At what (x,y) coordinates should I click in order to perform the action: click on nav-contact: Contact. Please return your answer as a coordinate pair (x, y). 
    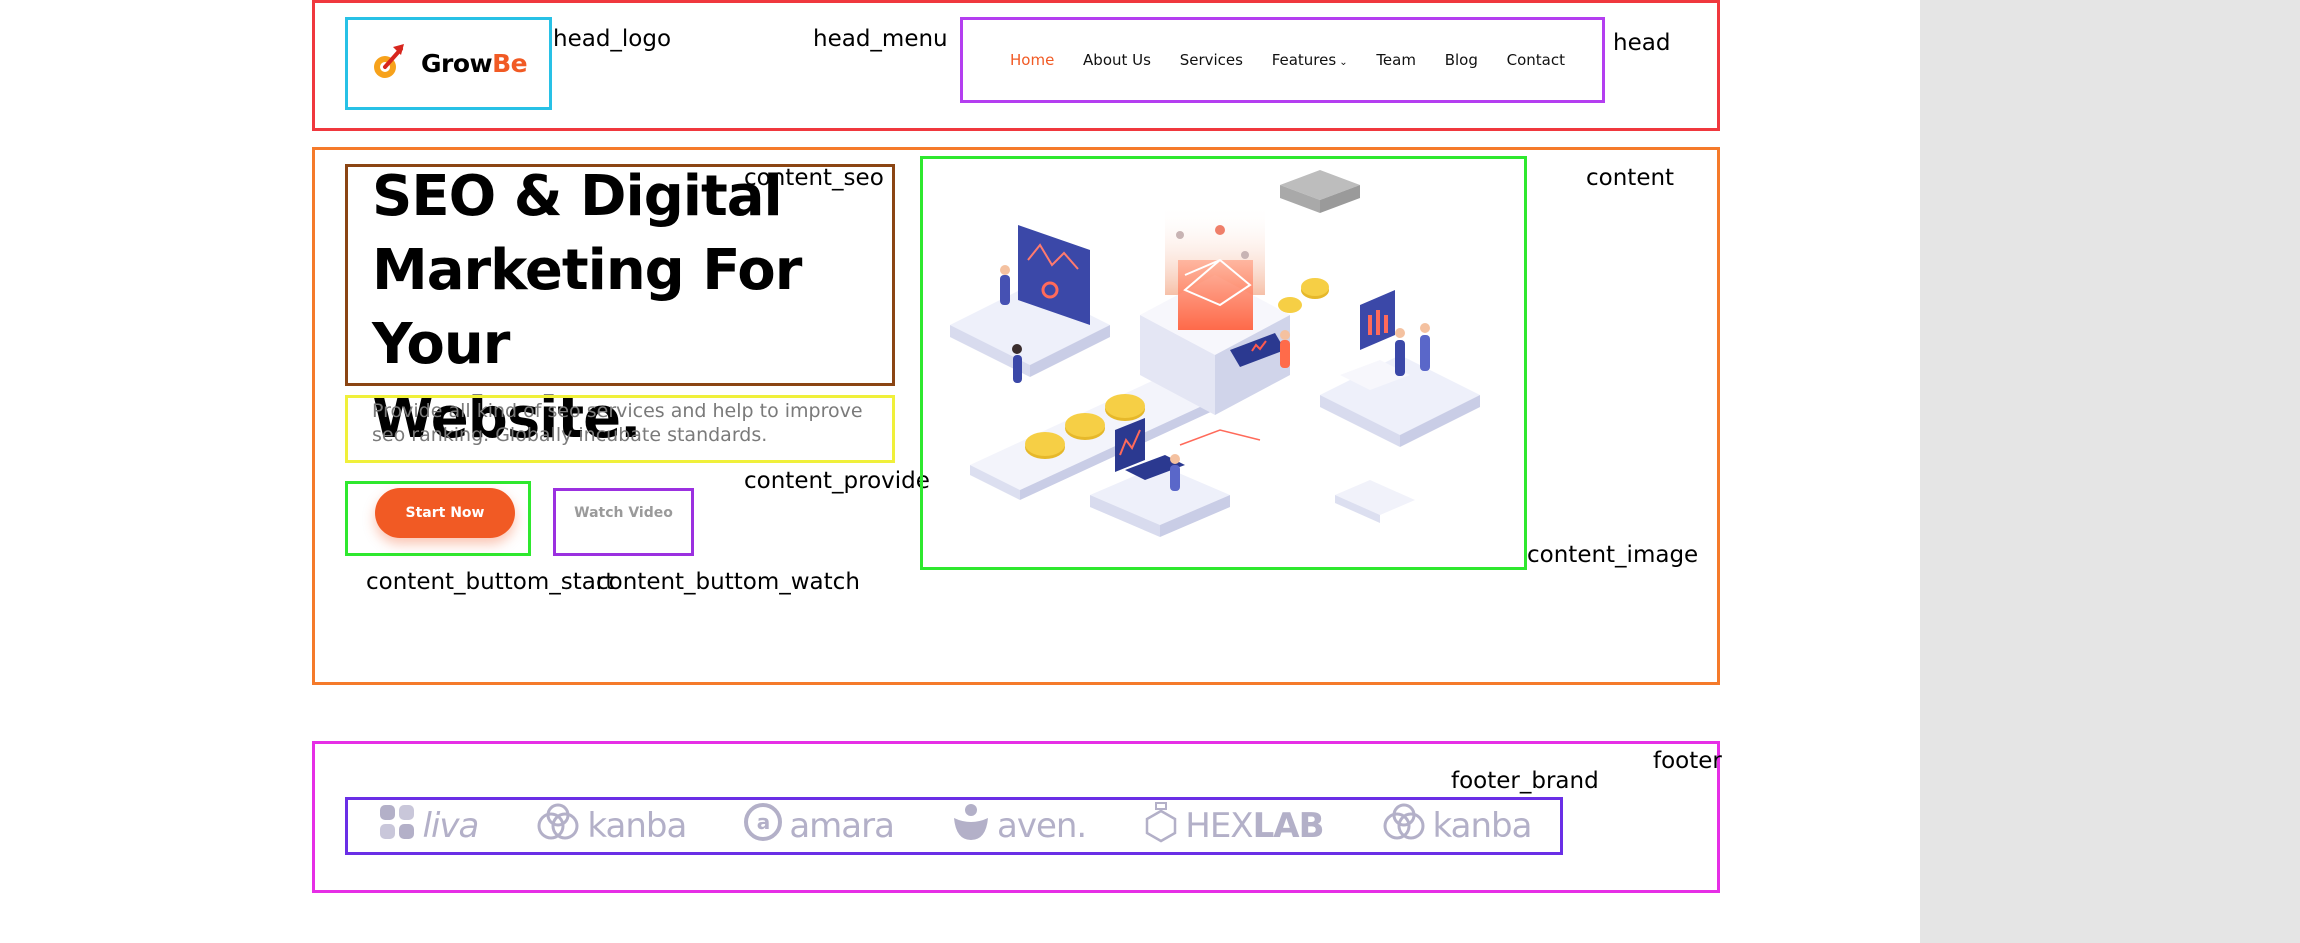
    Looking at the image, I should click on (1536, 60).